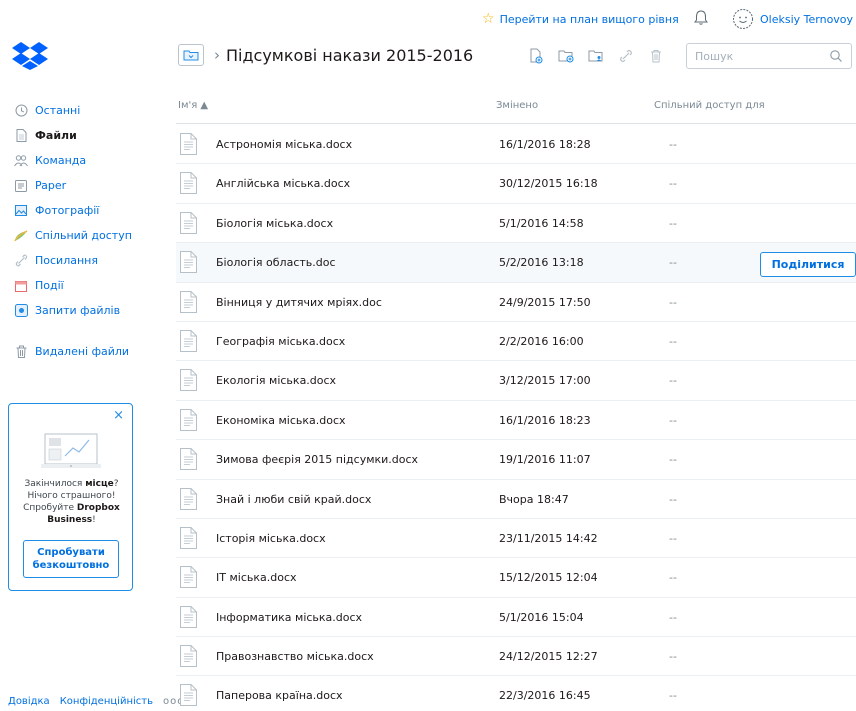  What do you see at coordinates (271, 538) in the screenshot?
I see `file-name: Історія міська.docx` at bounding box center [271, 538].